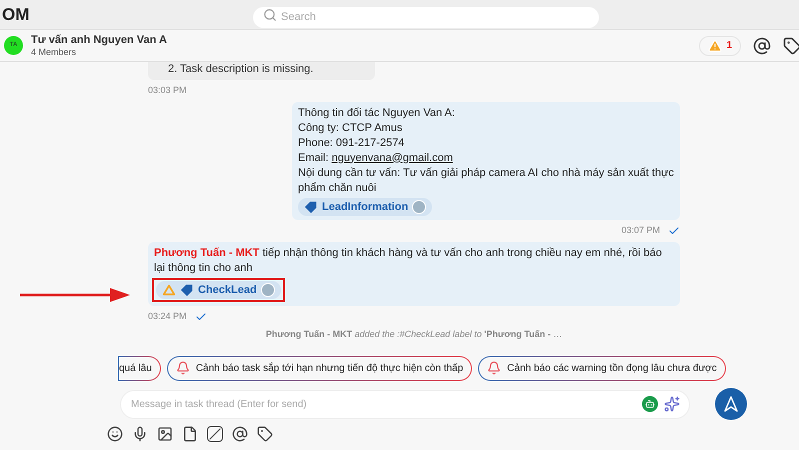 This screenshot has height=450, width=799. I want to click on label-chip: CheckLead, so click(218, 289).